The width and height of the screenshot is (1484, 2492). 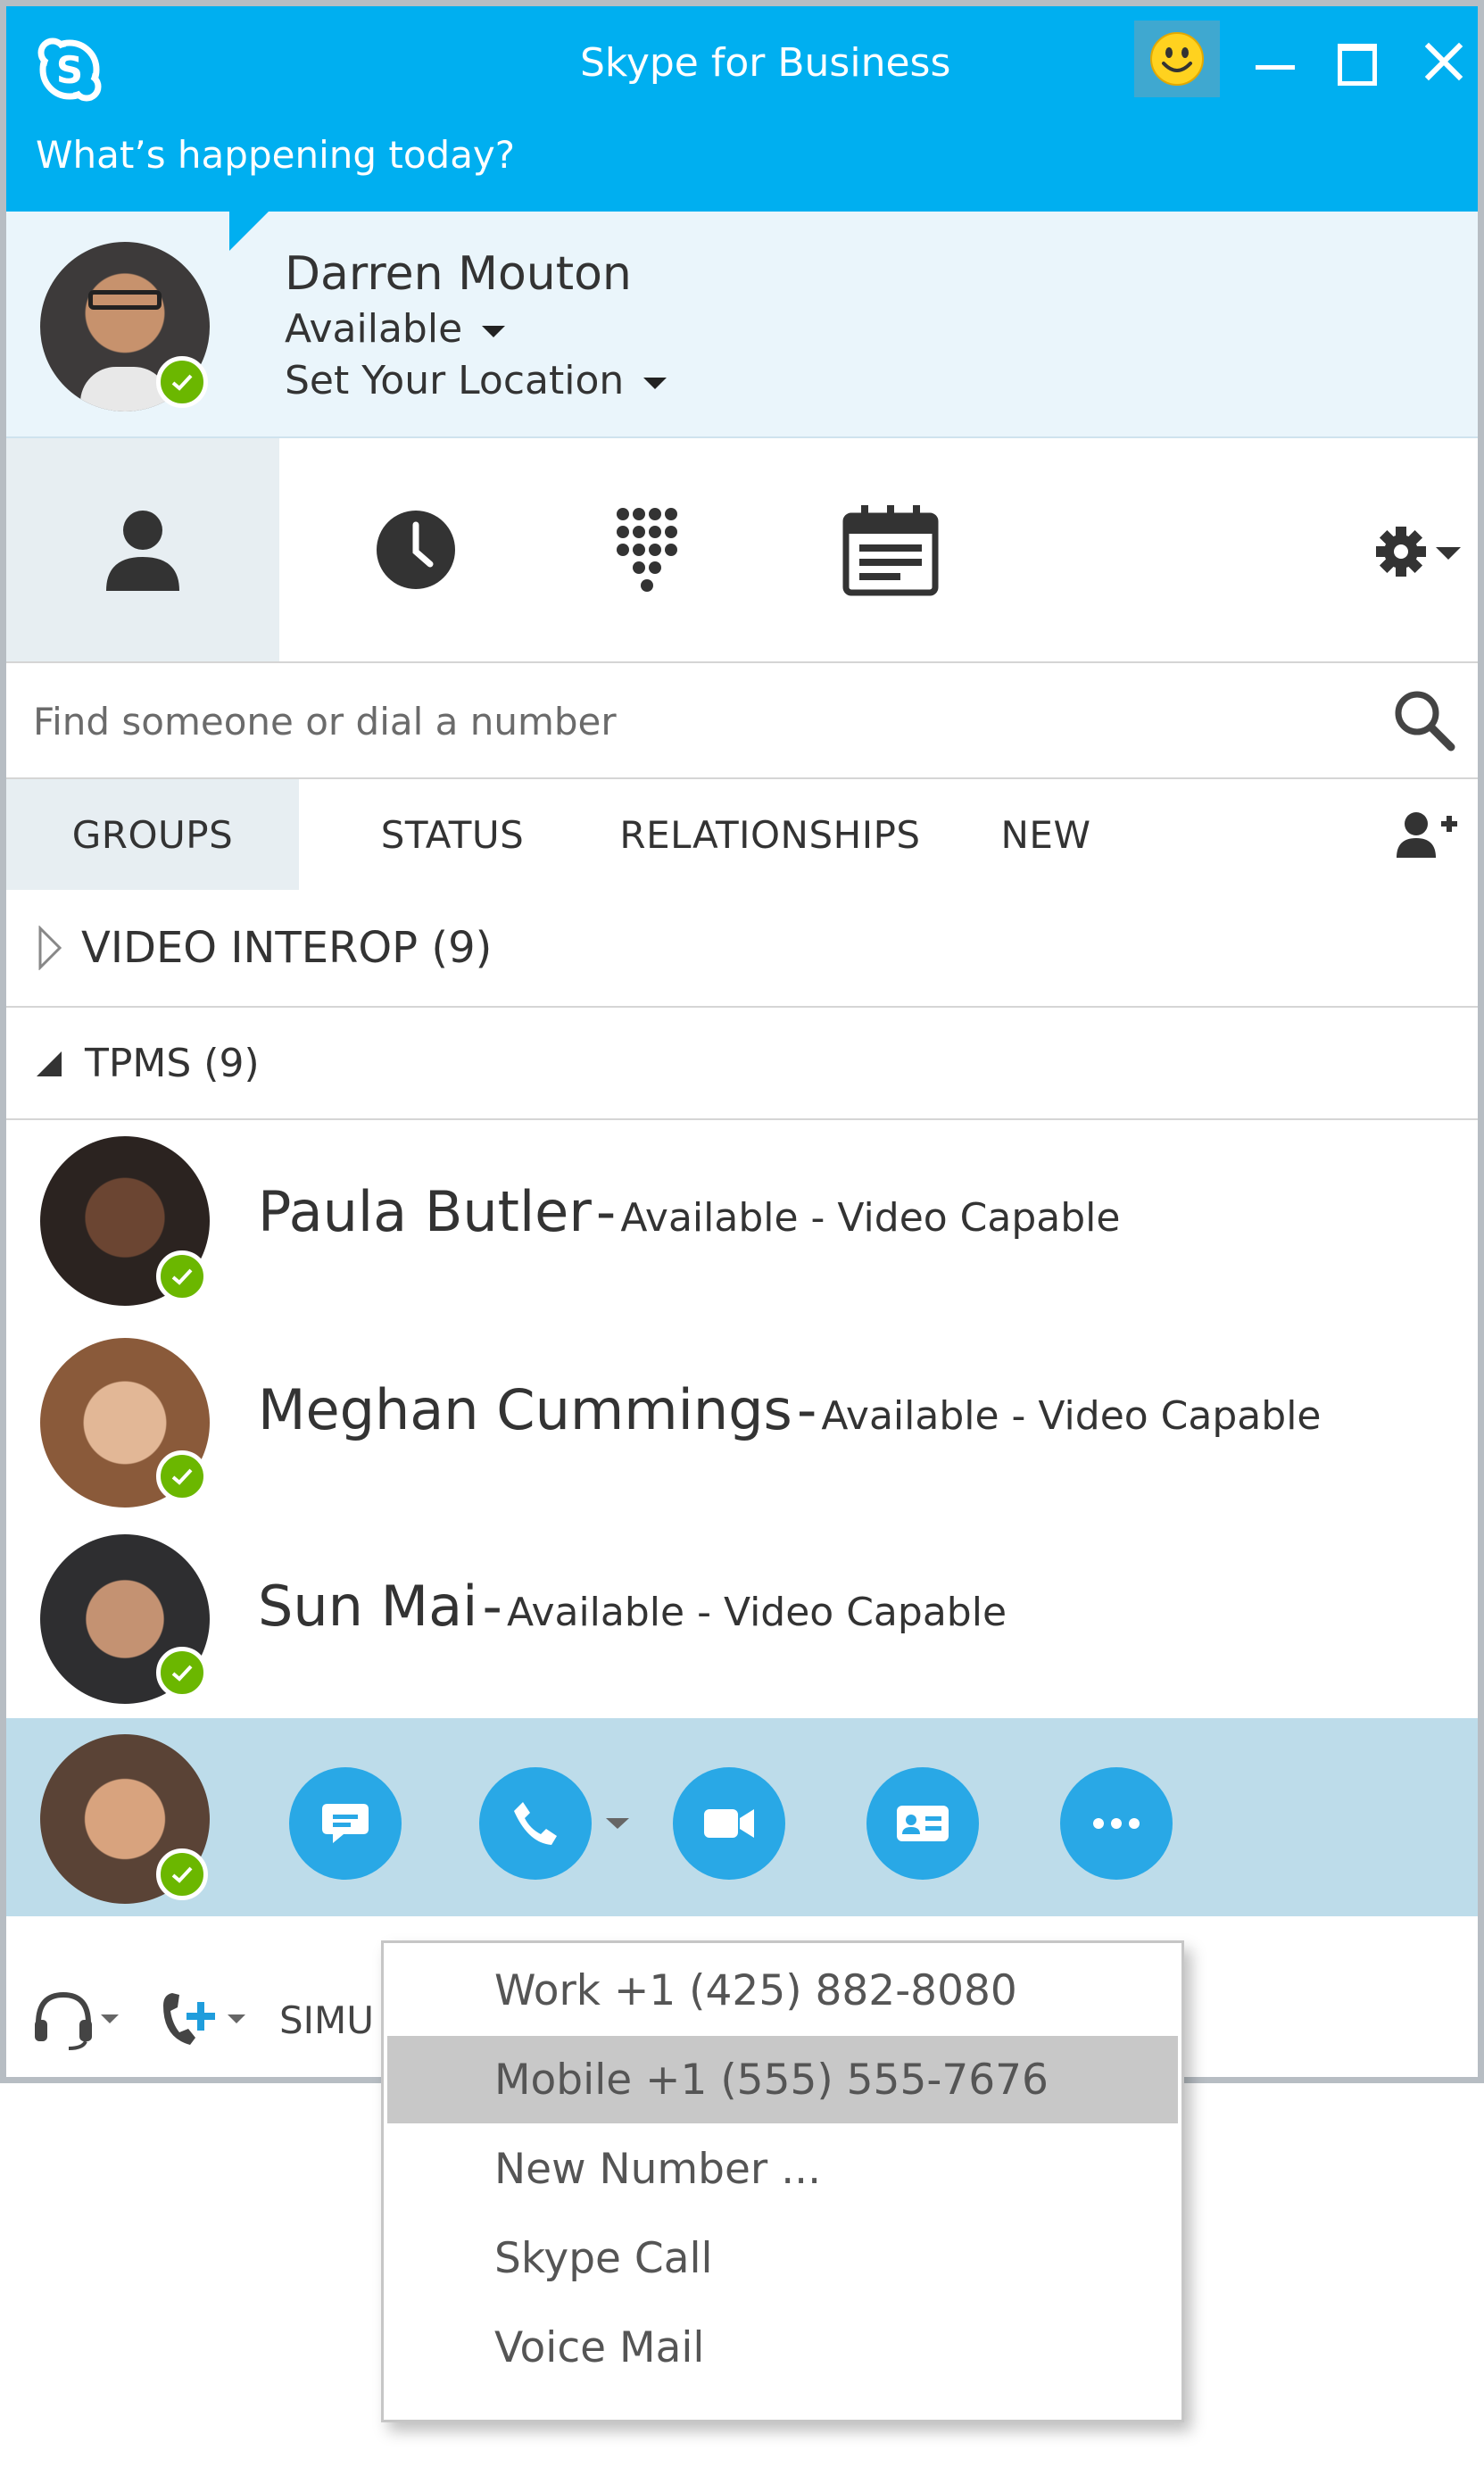 I want to click on tab-meetings, so click(x=890, y=550).